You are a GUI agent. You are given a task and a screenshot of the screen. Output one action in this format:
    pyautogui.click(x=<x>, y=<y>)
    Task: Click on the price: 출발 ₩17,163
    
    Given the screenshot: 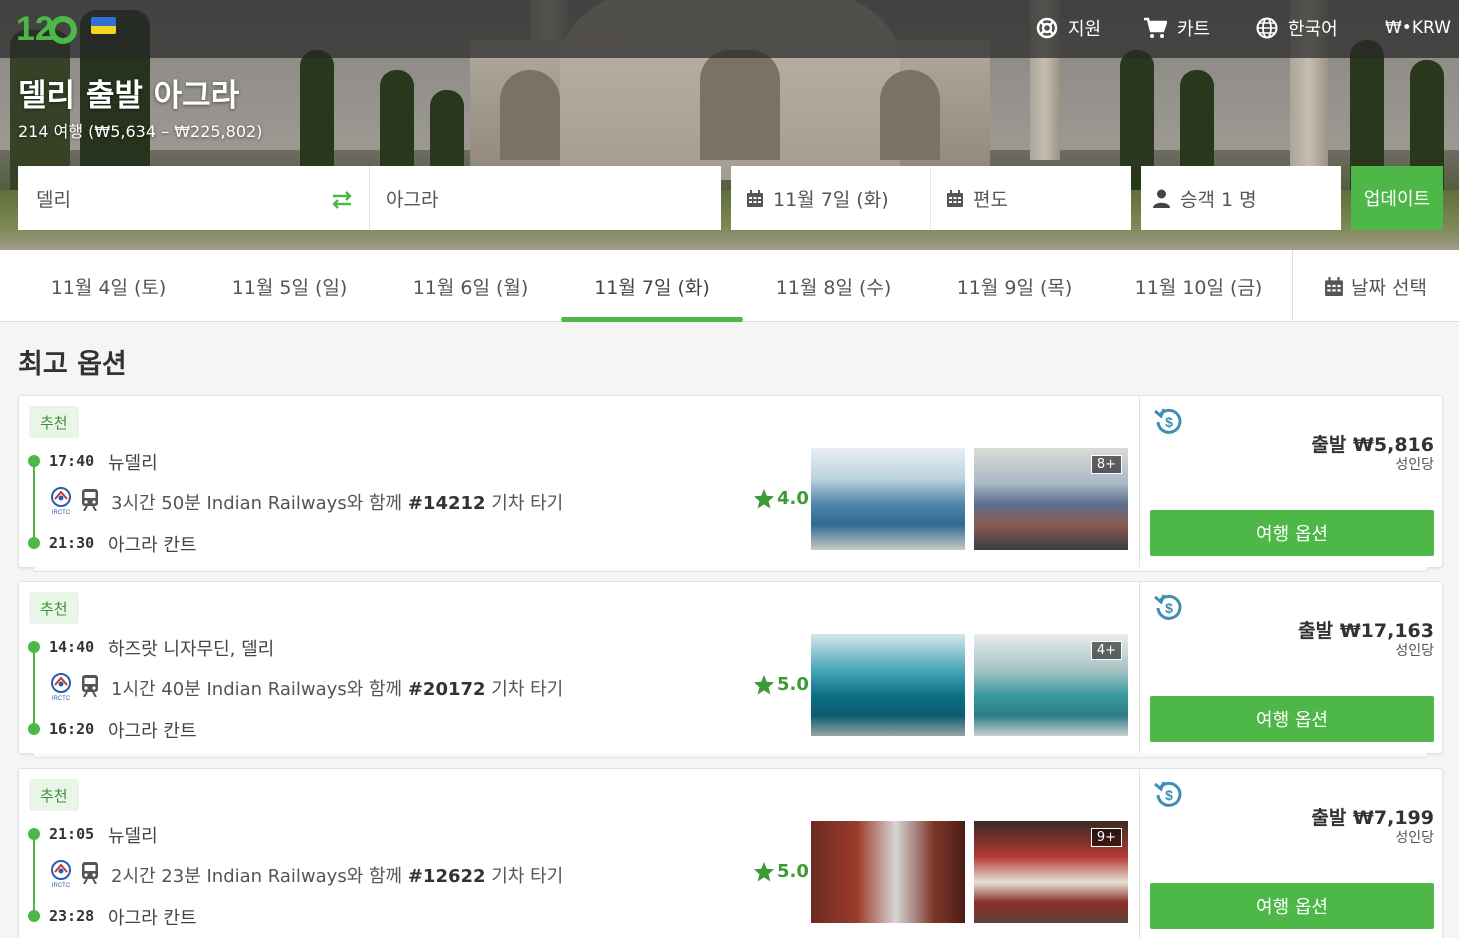 What is the action you would take?
    pyautogui.click(x=1366, y=631)
    